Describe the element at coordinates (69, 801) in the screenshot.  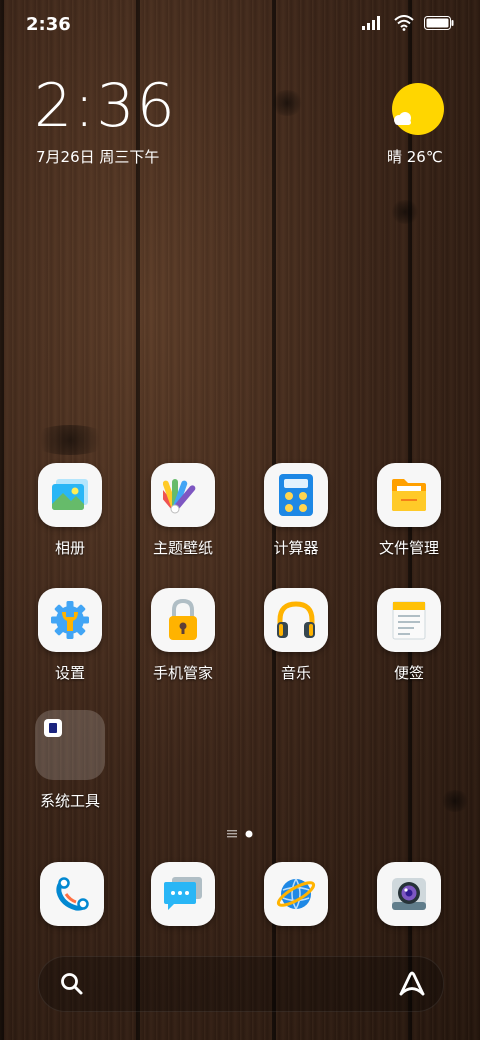
I see `folder-label: 系统工具` at that location.